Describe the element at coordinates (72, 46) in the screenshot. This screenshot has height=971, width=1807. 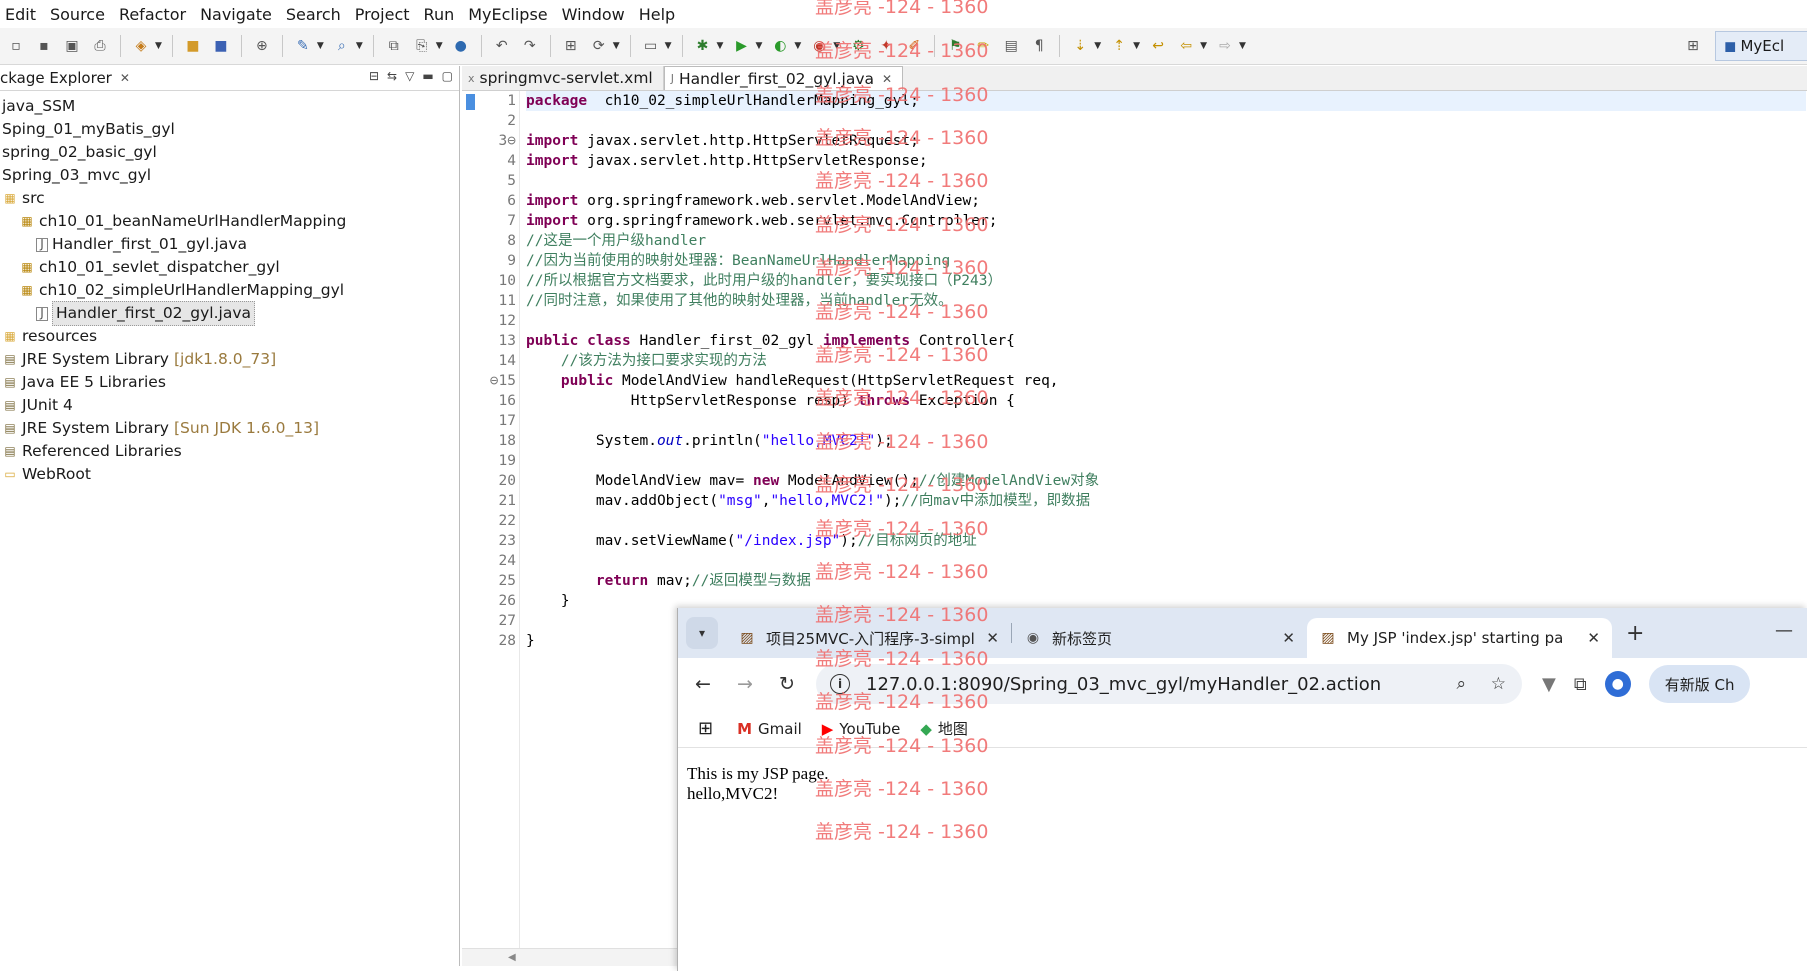
I see `save-all-icon: ▣` at that location.